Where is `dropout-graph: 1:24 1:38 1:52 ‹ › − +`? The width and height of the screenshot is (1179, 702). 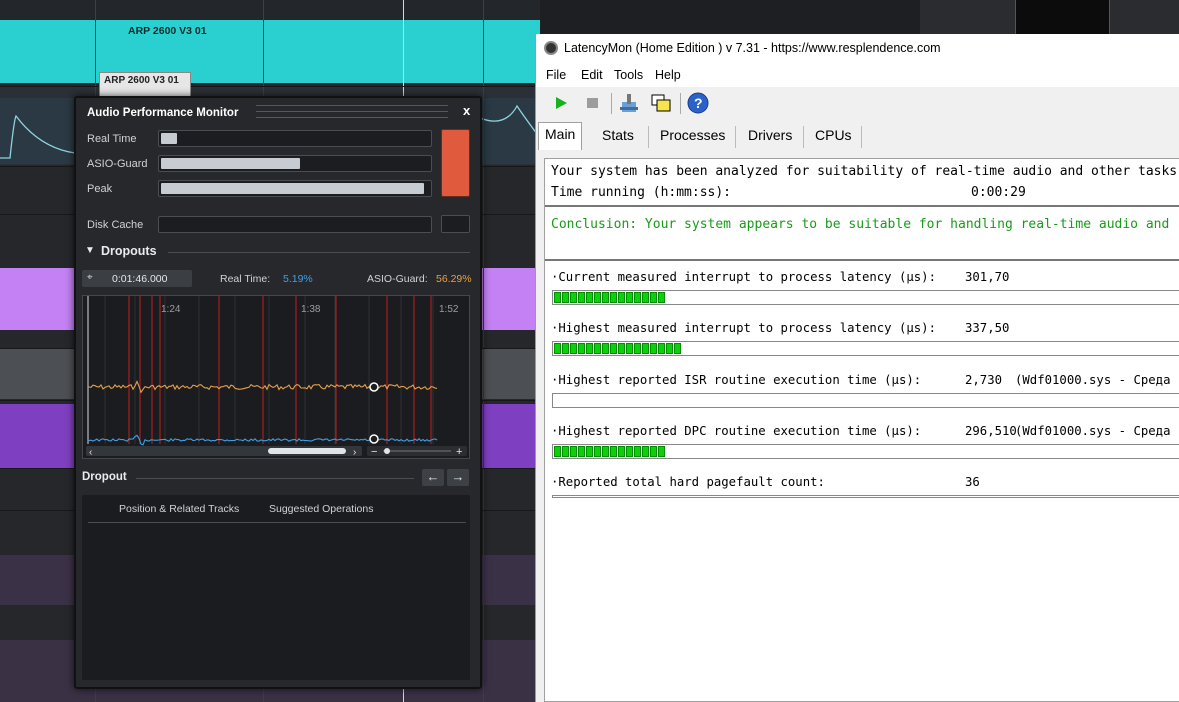
dropout-graph: 1:24 1:38 1:52 ‹ › − + is located at coordinates (276, 377).